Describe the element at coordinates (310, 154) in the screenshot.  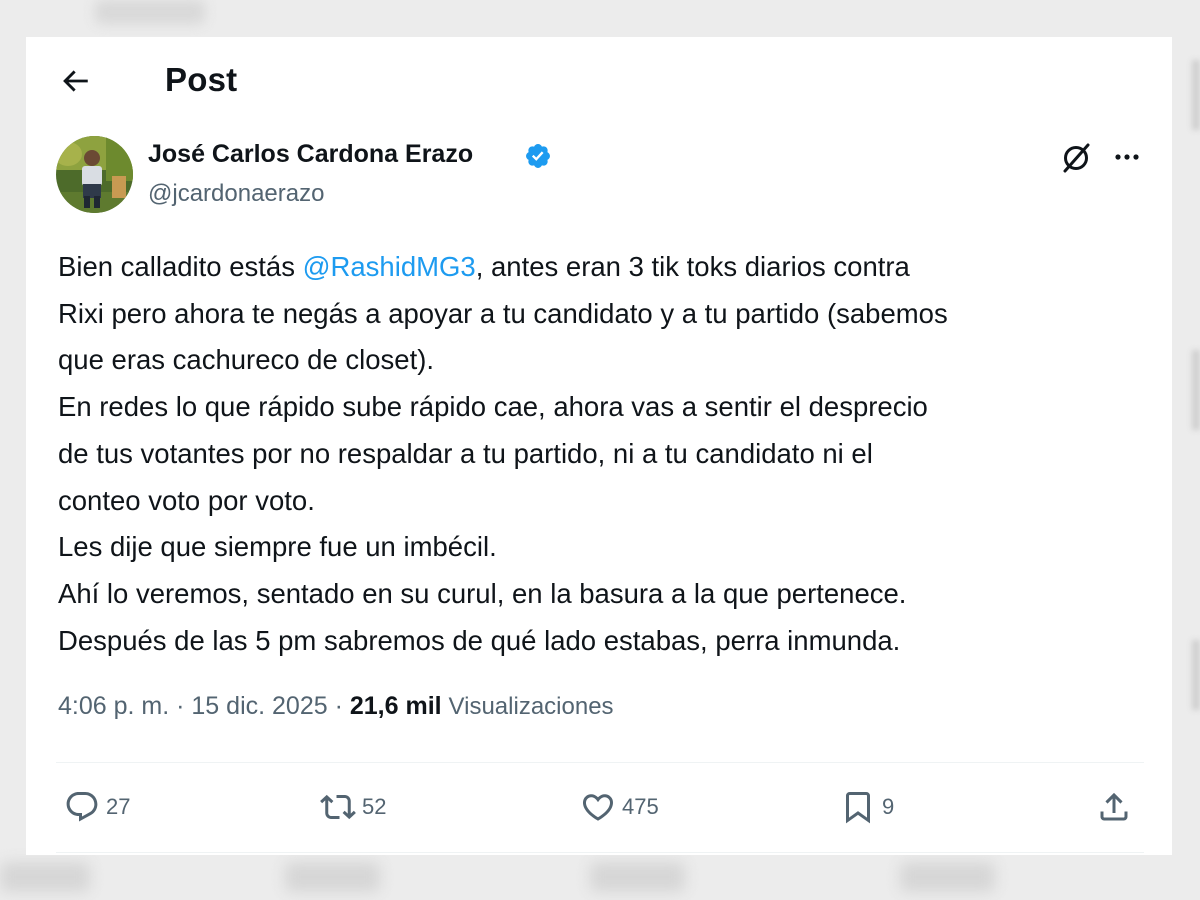
I see `author-name: José Carlos Cardona Erazo` at that location.